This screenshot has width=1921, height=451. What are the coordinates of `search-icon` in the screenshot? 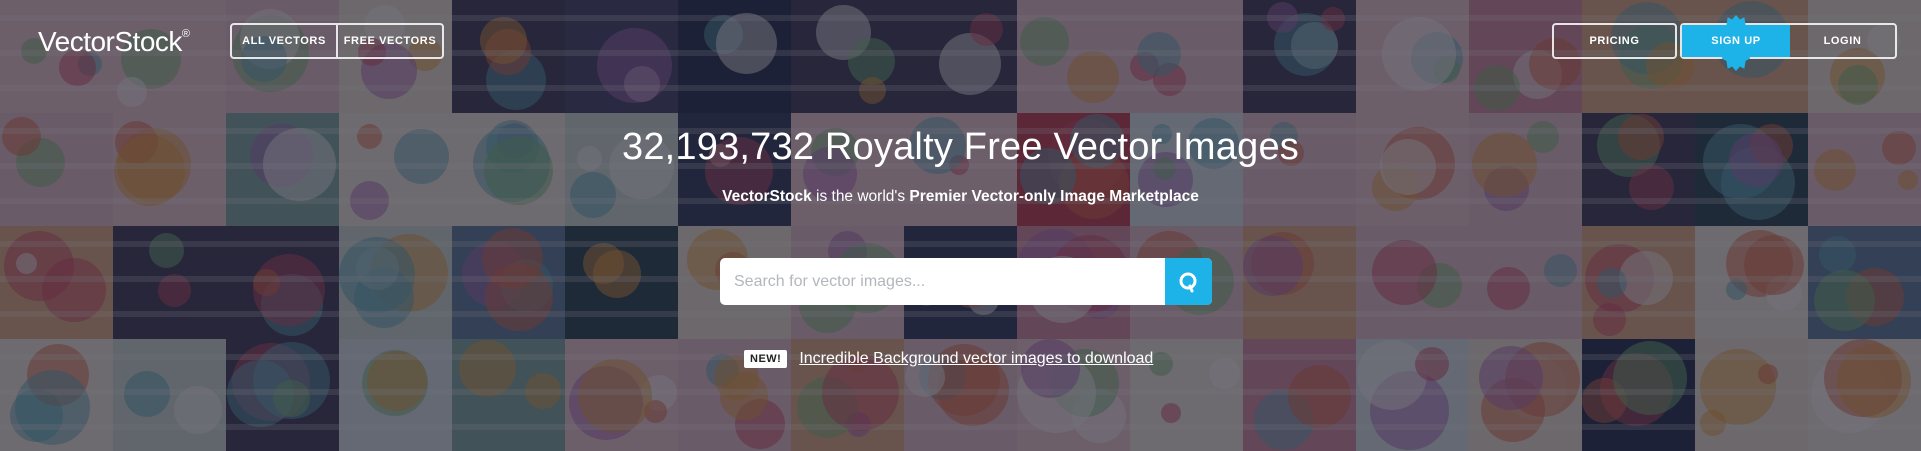 It's located at (1187, 282).